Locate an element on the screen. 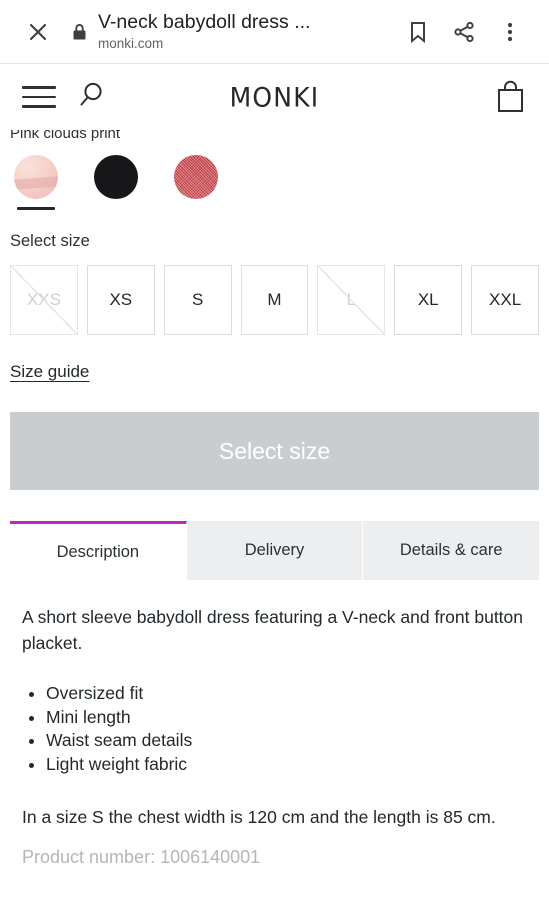 The height and width of the screenshot is (900, 549). share-button is located at coordinates (464, 32).